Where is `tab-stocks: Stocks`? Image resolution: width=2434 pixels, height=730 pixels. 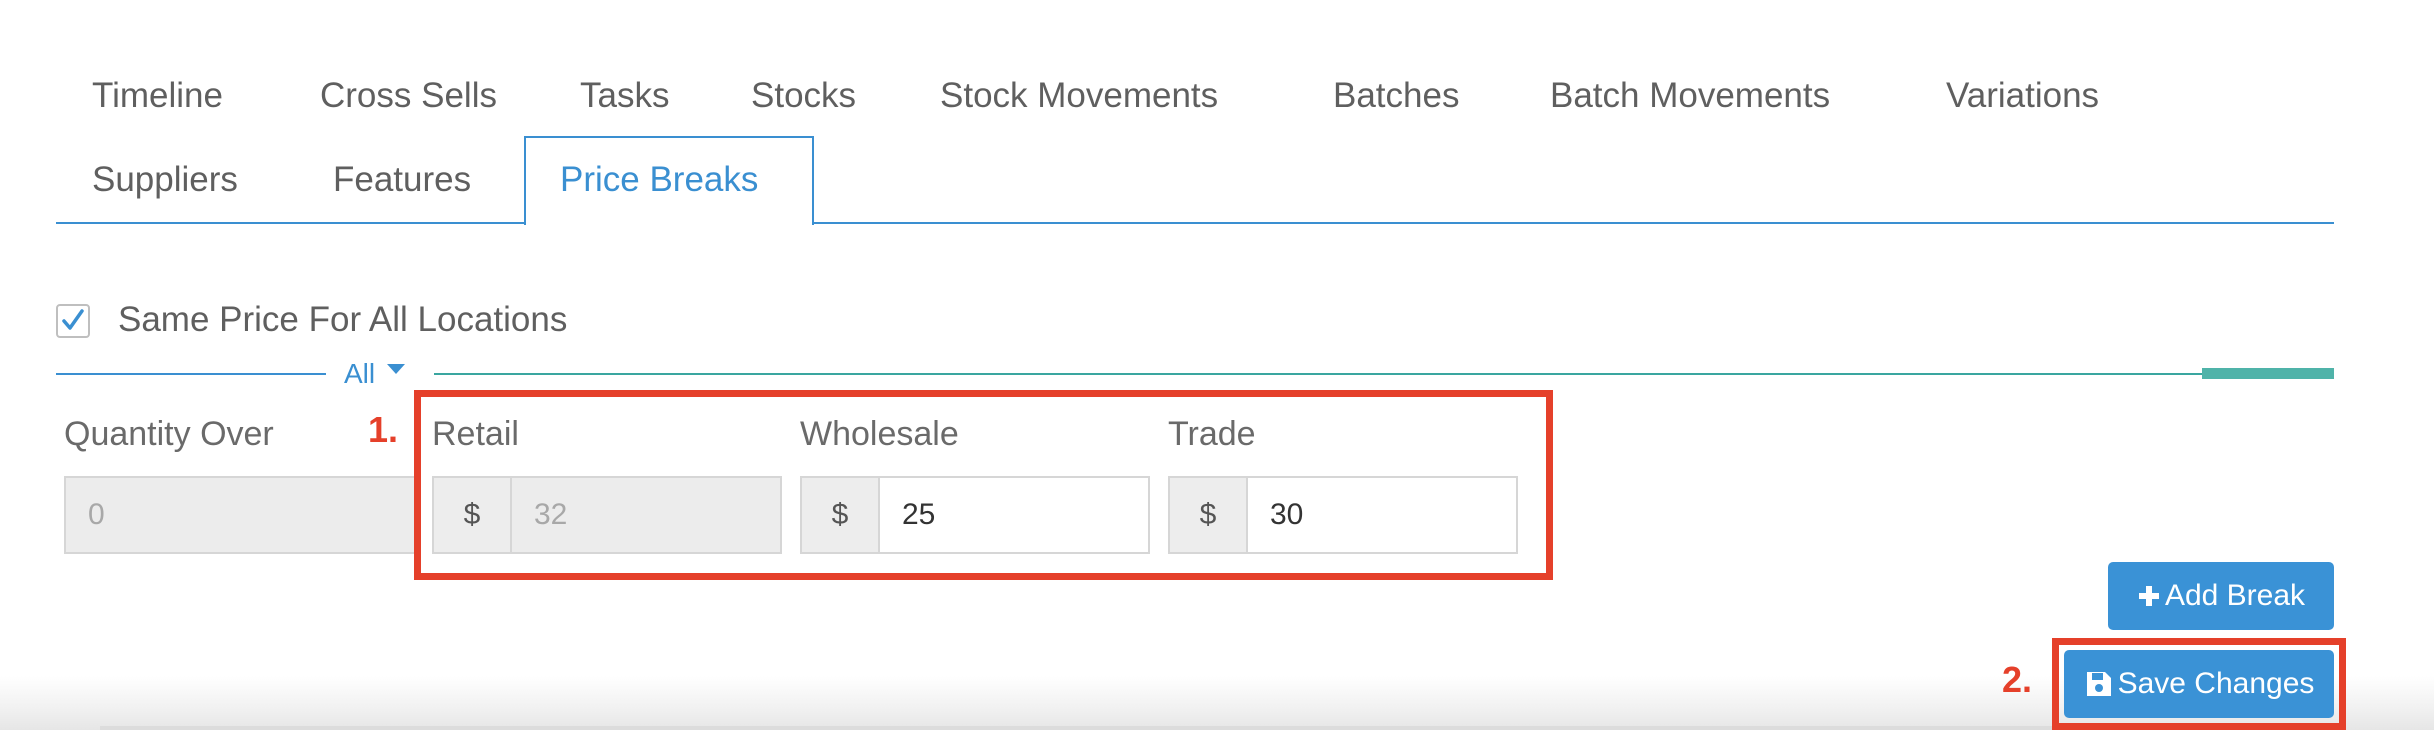
tab-stocks: Stocks is located at coordinates (803, 96).